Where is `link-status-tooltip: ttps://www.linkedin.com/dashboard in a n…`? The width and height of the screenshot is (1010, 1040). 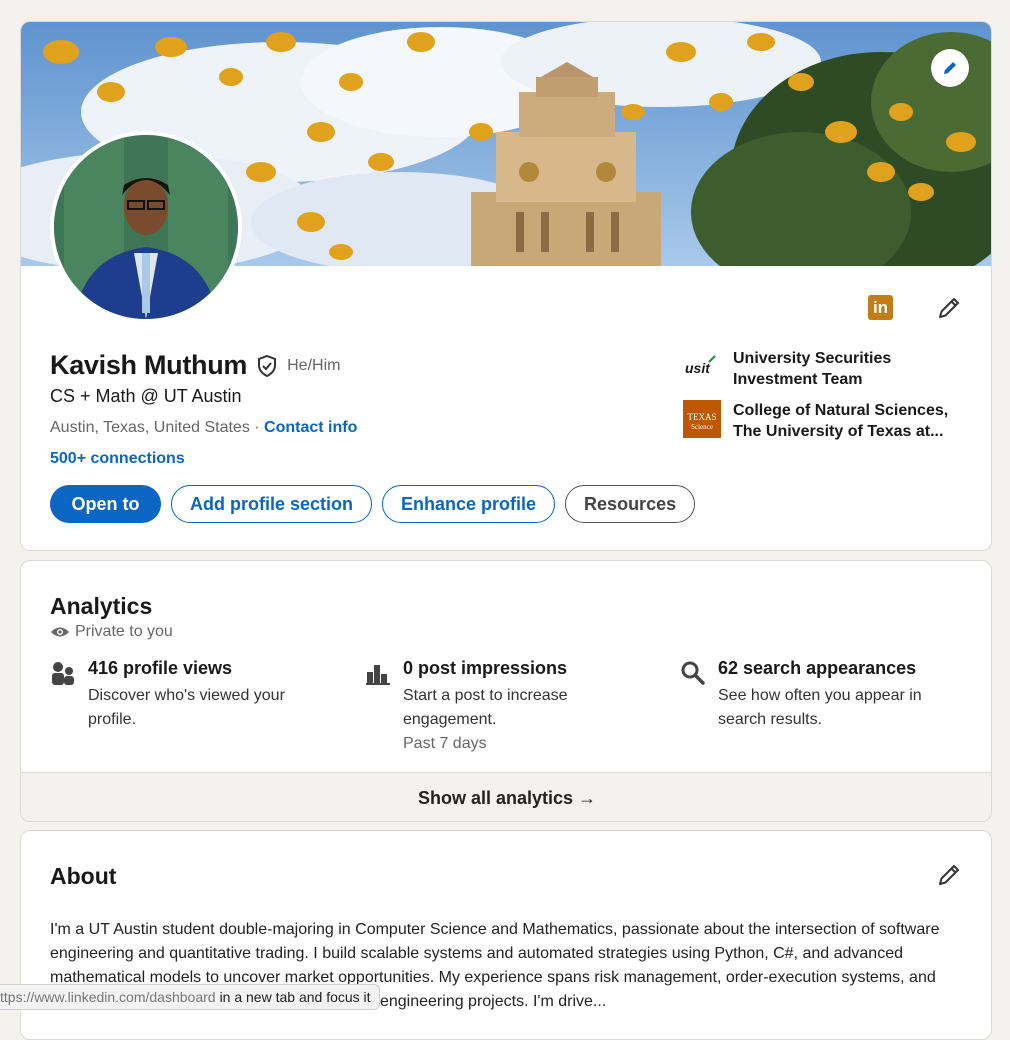
link-status-tooltip: ttps://www.linkedin.com/dashboard in a n… is located at coordinates (190, 997).